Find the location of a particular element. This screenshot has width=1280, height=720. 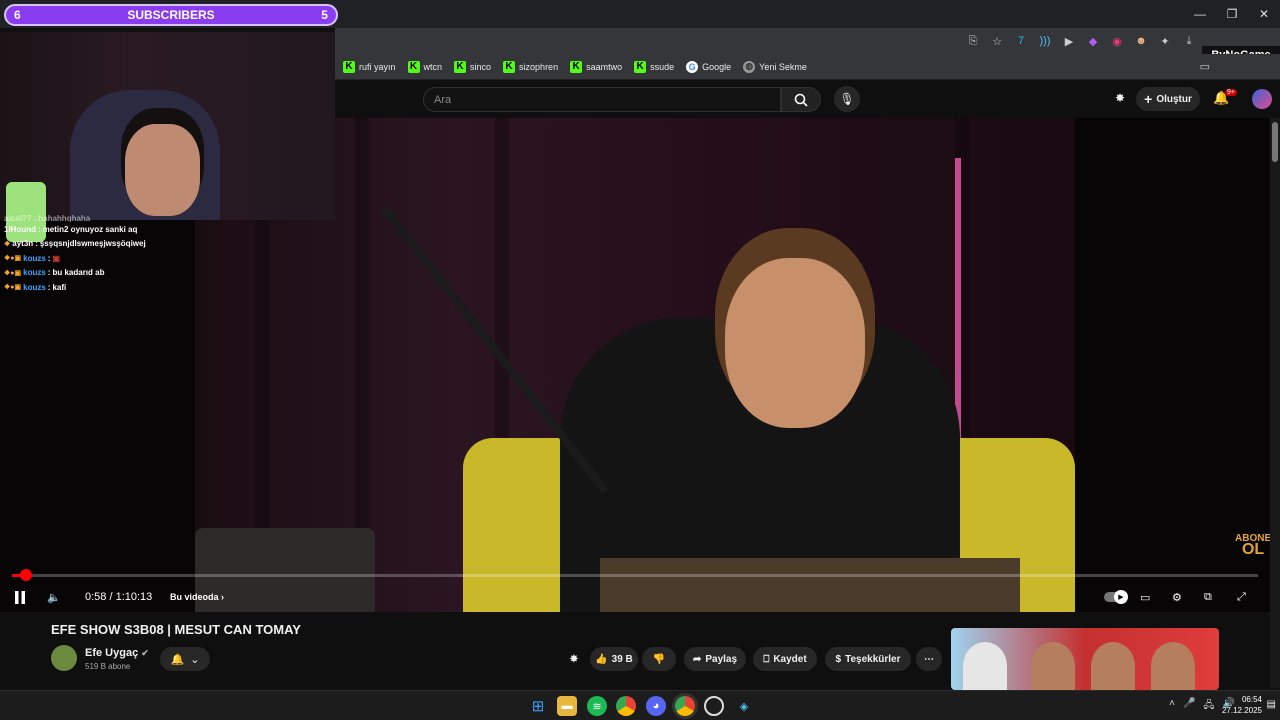

chrome-icon is located at coordinates (626, 706).